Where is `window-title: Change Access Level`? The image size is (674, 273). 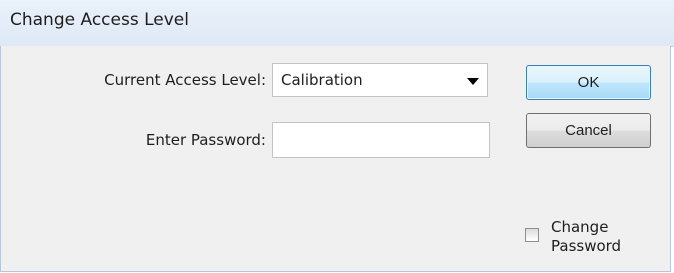
window-title: Change Access Level is located at coordinates (99, 20).